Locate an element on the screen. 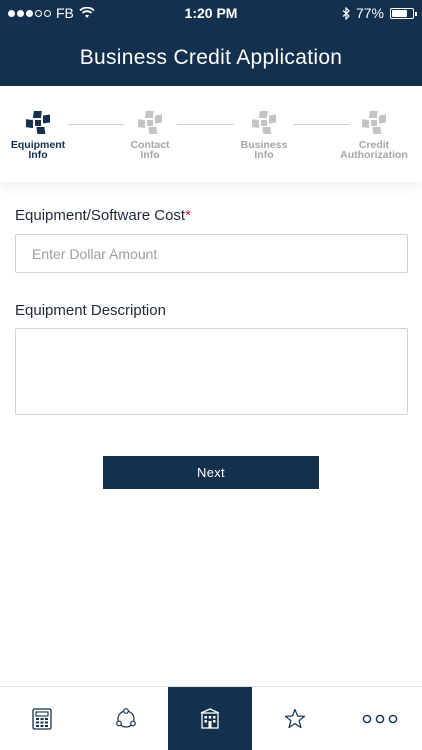  tab-more is located at coordinates (380, 718).